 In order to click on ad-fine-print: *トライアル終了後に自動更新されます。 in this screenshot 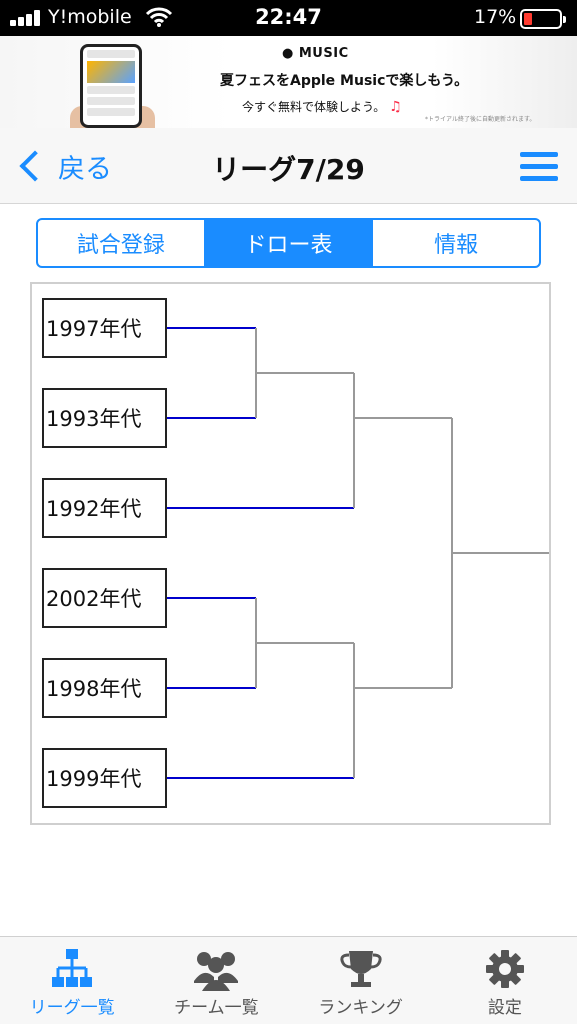, I will do `click(480, 119)`.